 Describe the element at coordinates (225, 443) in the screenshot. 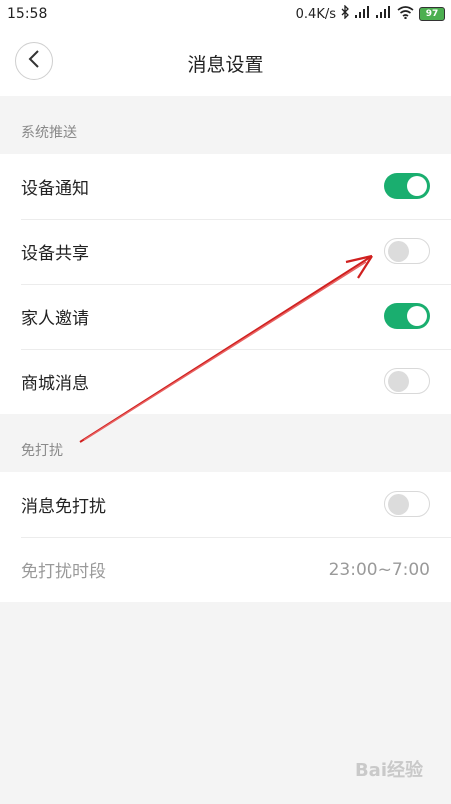

I see `section-label-dnd: 免打扰` at that location.